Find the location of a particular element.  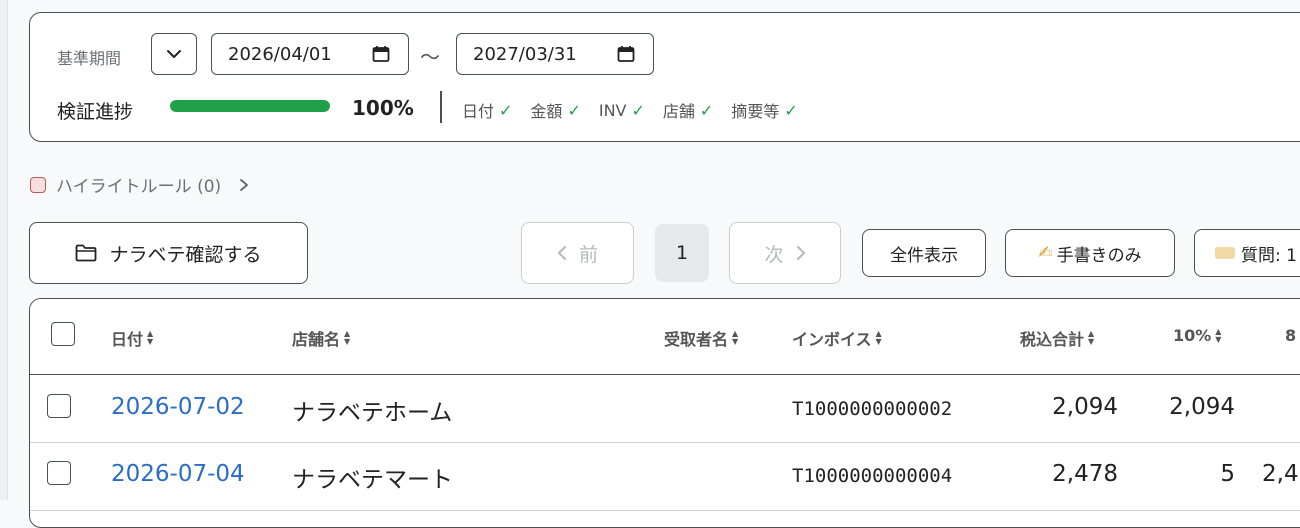

progress-bar-fill is located at coordinates (250, 106).